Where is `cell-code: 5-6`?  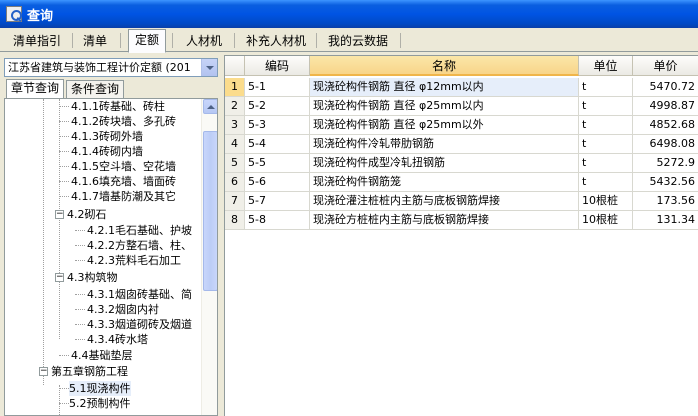
cell-code: 5-6 is located at coordinates (277, 182).